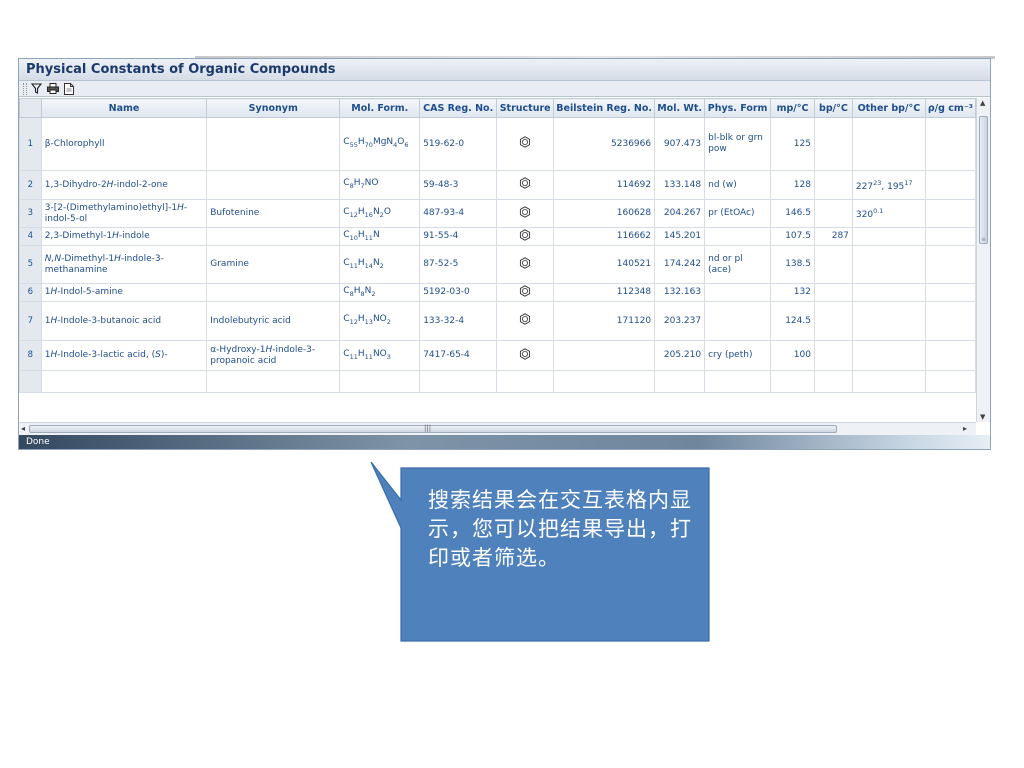  What do you see at coordinates (30, 264) in the screenshot?
I see `row-number: 5` at bounding box center [30, 264].